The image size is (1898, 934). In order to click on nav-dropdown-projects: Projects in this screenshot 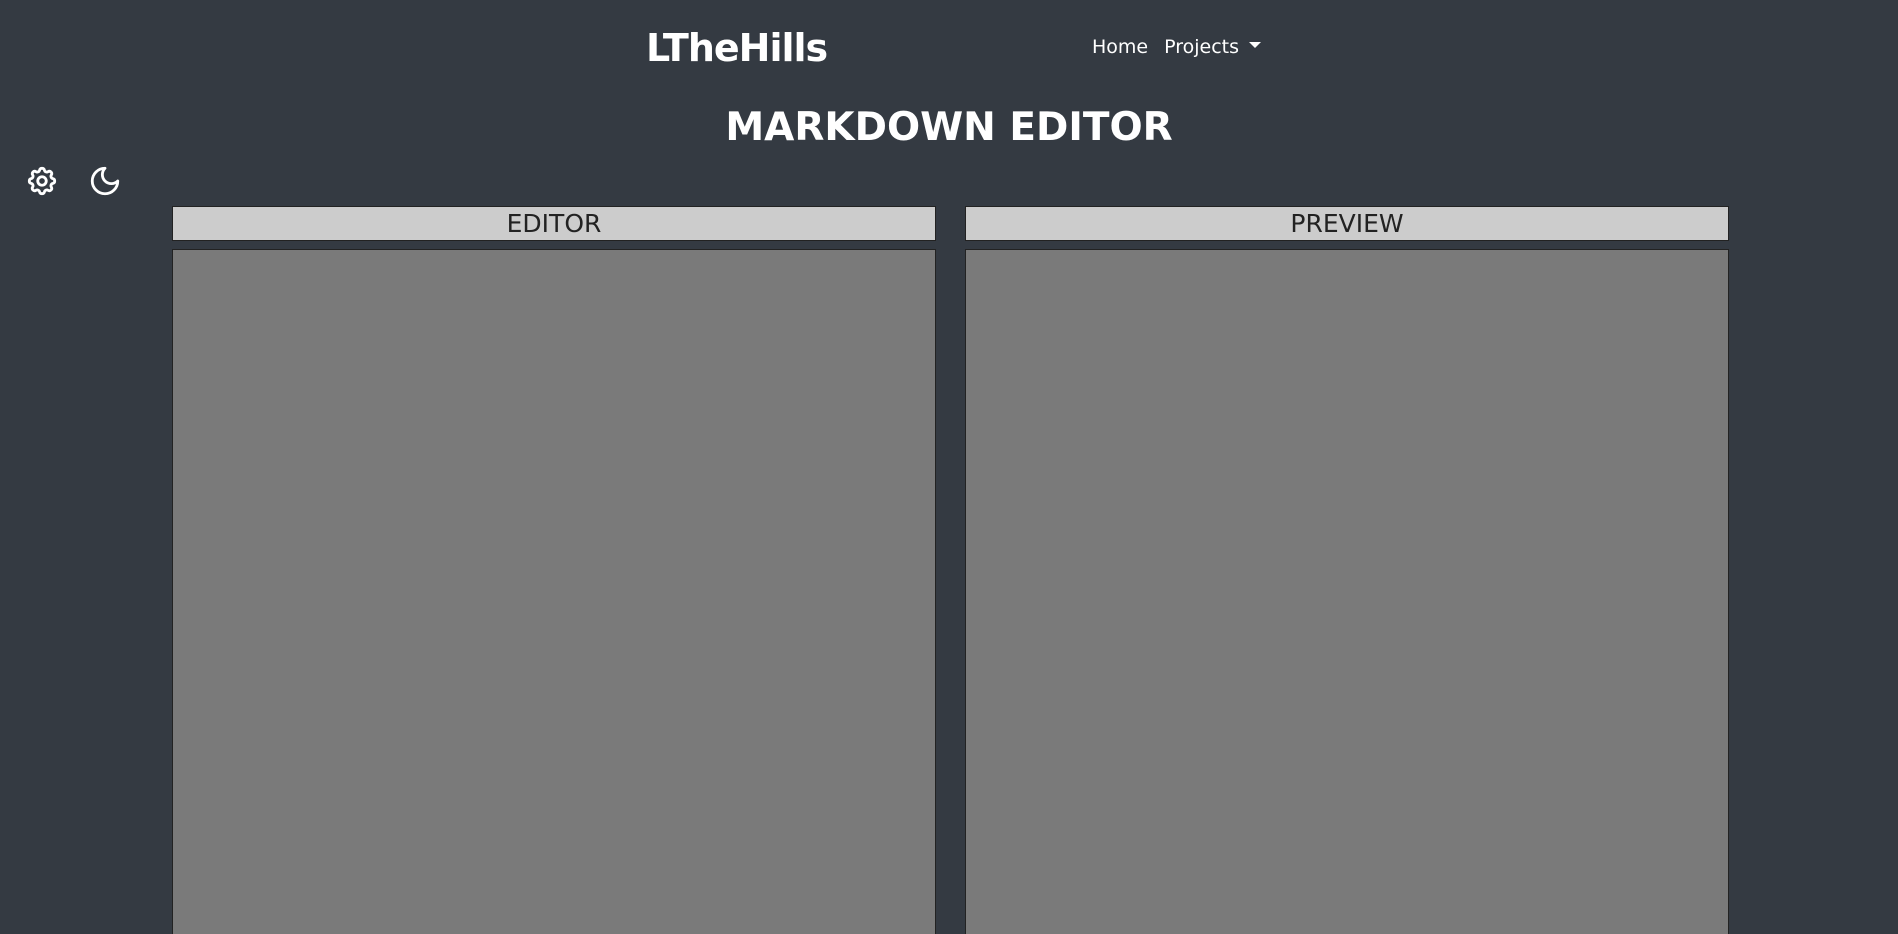, I will do `click(1213, 47)`.